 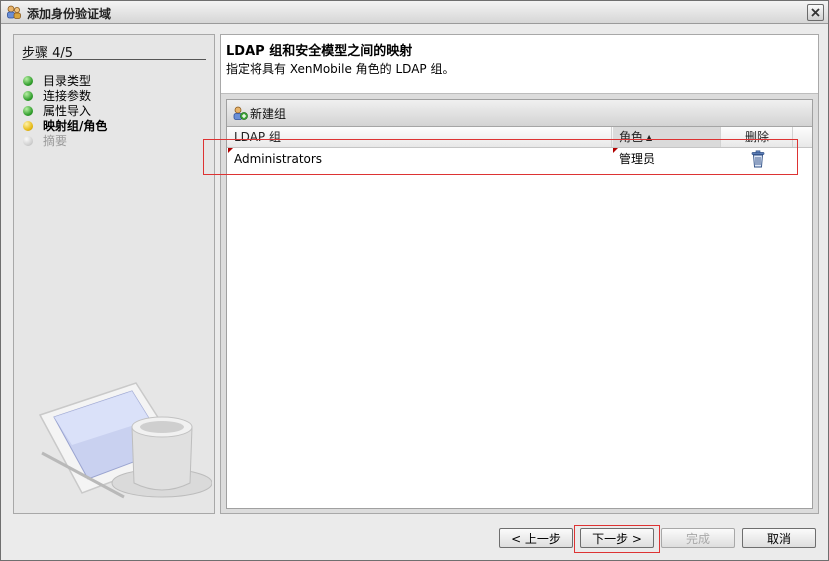 I want to click on grid-toolbar: 新建组, so click(x=519, y=113).